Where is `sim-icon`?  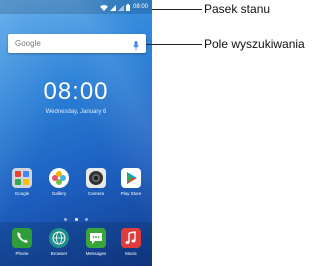
sim-icon is located at coordinates (120, 8).